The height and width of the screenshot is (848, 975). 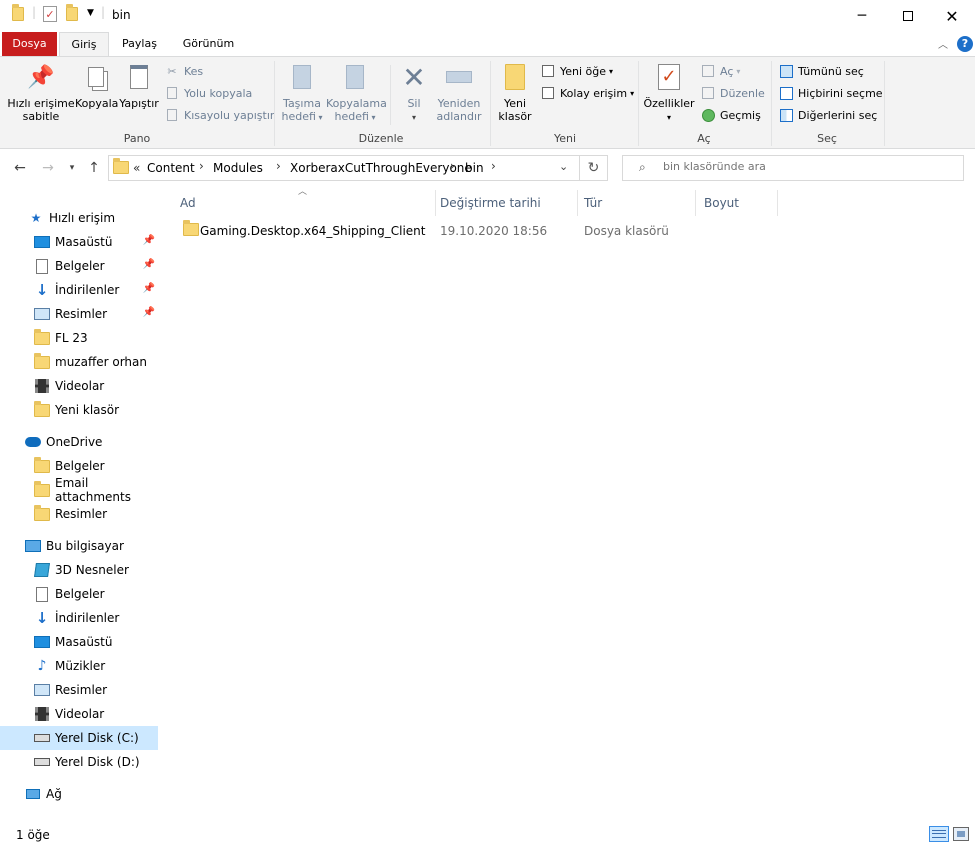 I want to click on network-icon, so click(x=33, y=794).